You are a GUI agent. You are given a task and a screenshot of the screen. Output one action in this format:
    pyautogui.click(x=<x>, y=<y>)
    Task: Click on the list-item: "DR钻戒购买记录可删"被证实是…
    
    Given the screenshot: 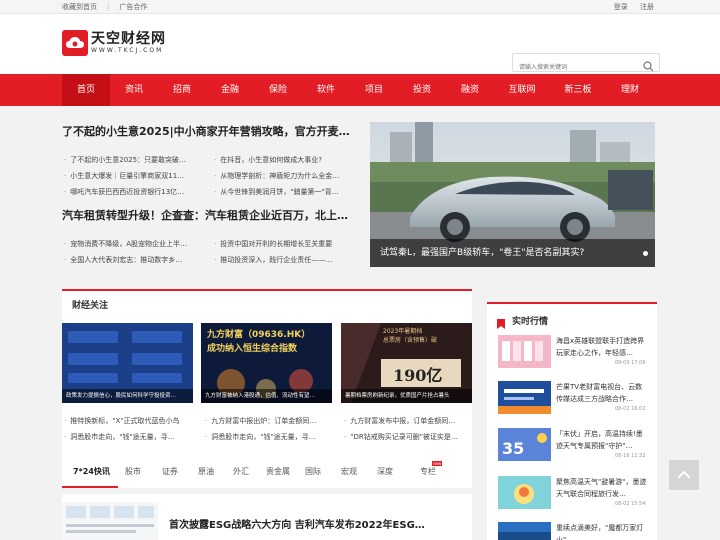 What is the action you would take?
    pyautogui.click(x=409, y=437)
    